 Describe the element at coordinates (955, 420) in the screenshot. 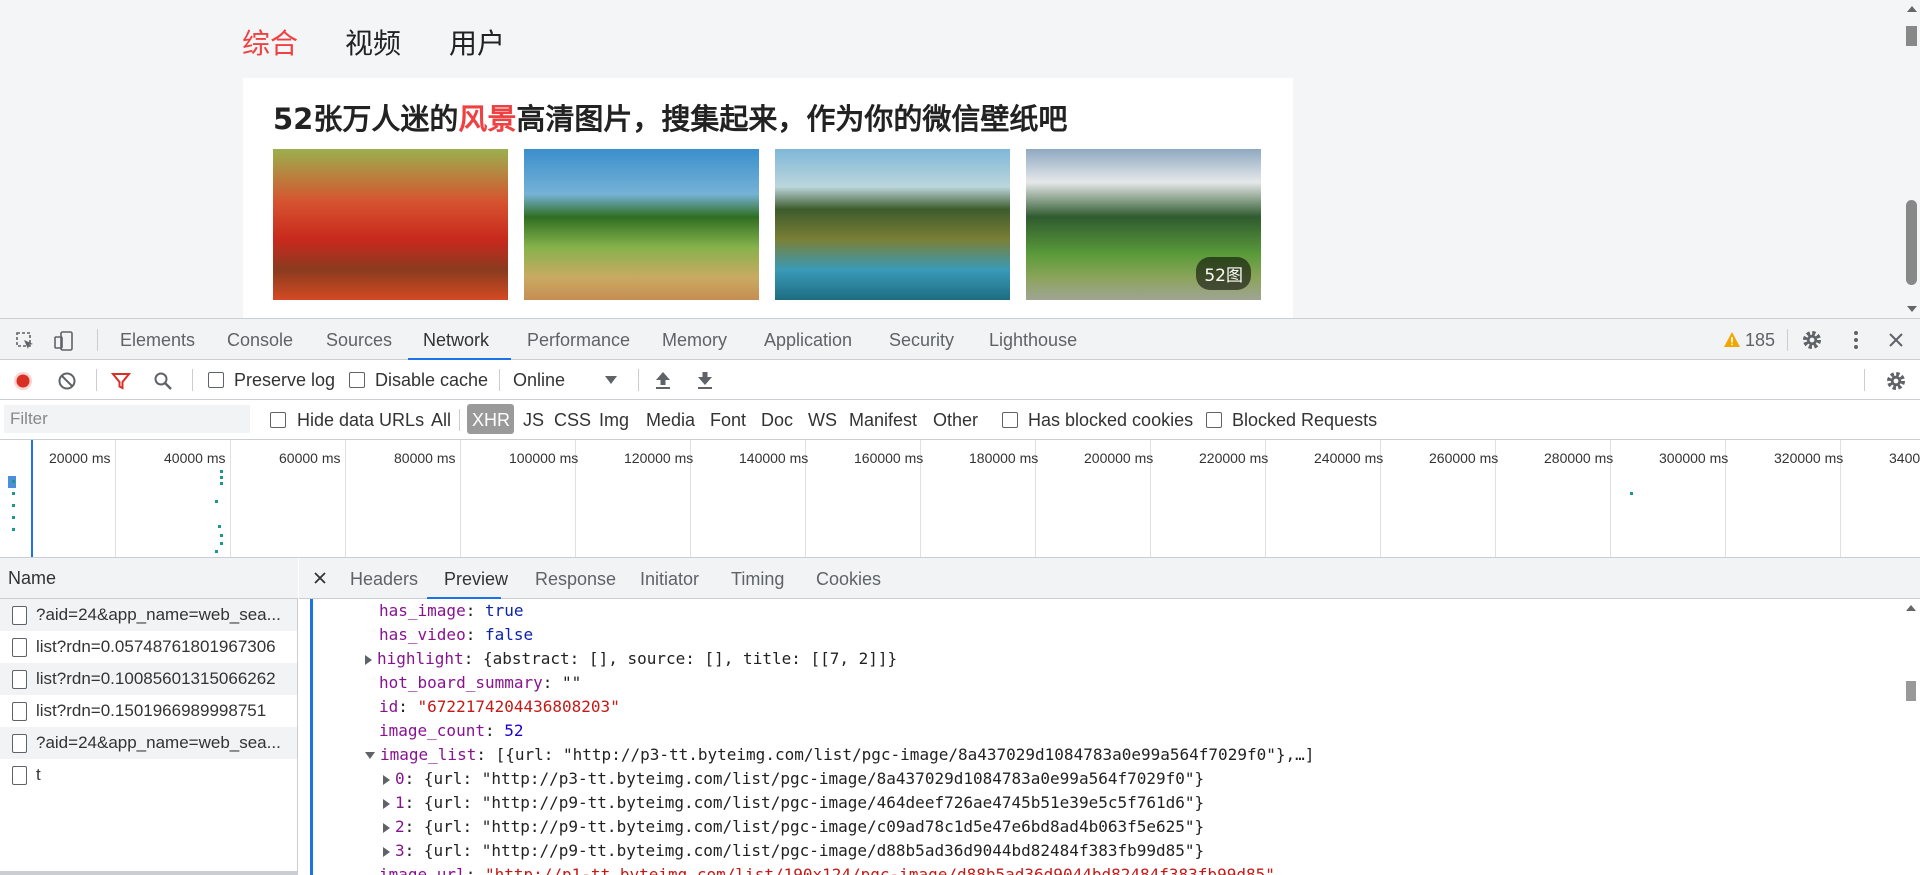

I see `filter-type-other: Other` at that location.